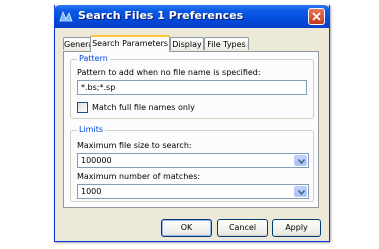 This screenshot has height=249, width=379. I want to click on pattern-group-title: Pattern, so click(93, 59).